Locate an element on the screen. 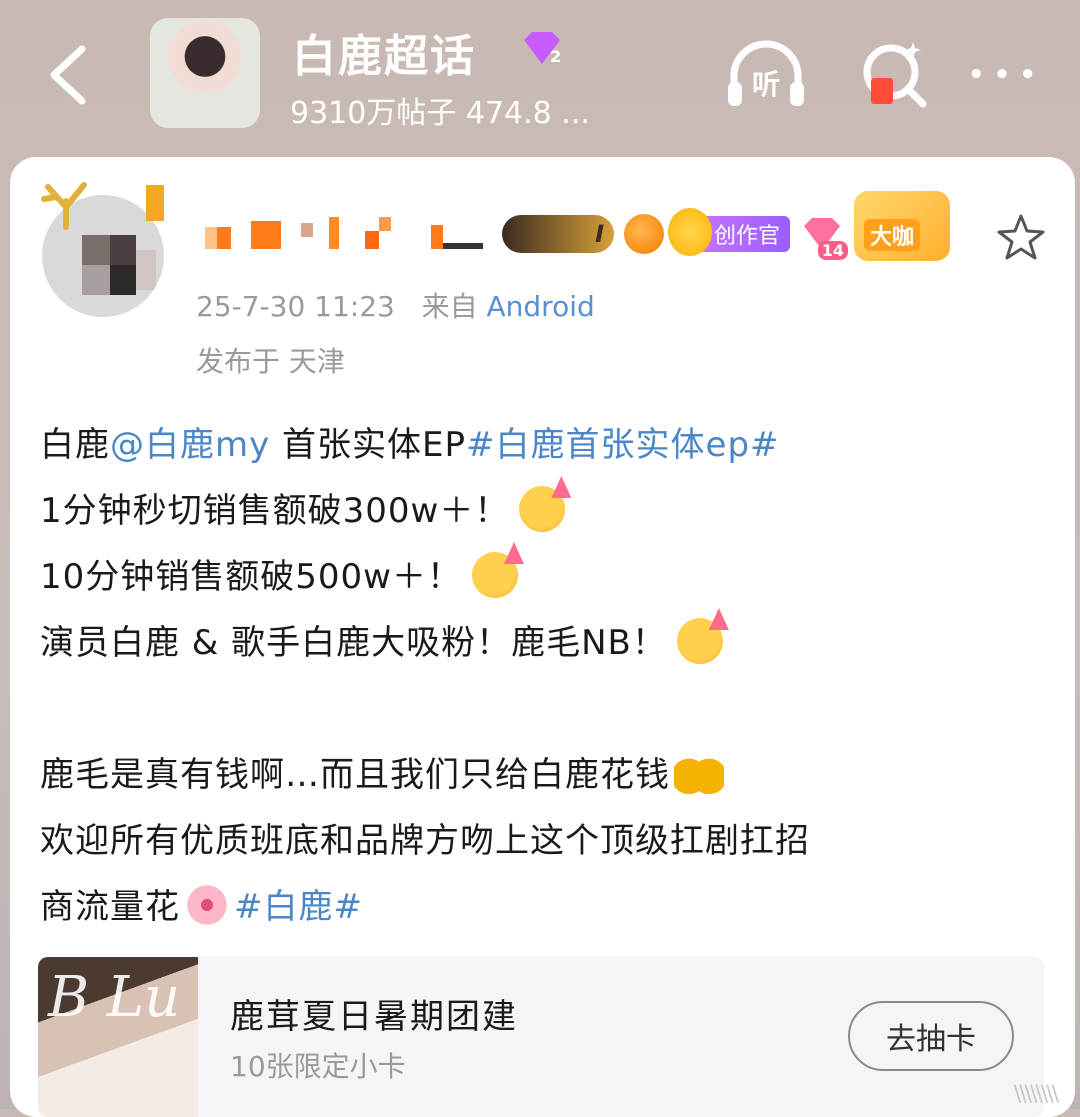 Image resolution: width=1080 pixels, height=1117 pixels. activity-thumbnail: B Lu is located at coordinates (118, 1037).